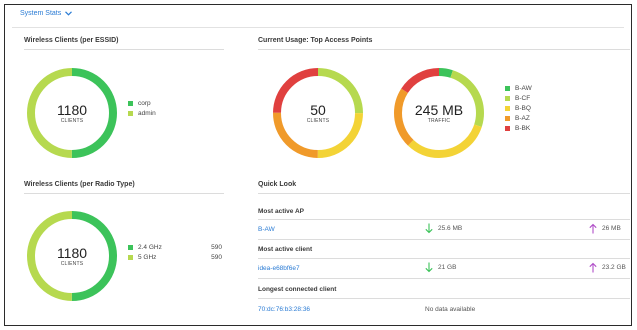 This screenshot has width=637, height=330. I want to click on legend-label: B-BK, so click(523, 128).